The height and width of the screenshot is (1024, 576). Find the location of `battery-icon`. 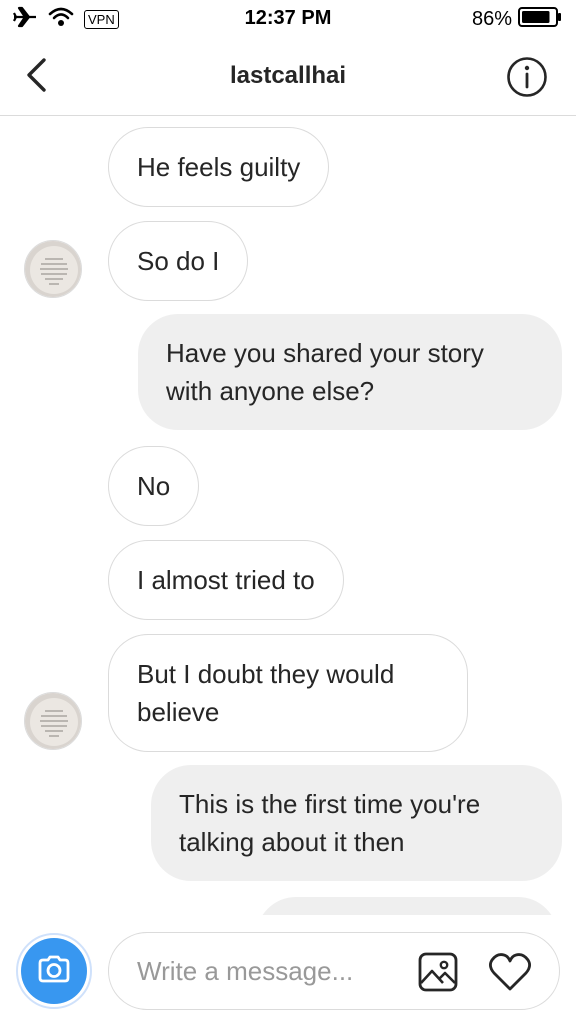

battery-icon is located at coordinates (540, 19).